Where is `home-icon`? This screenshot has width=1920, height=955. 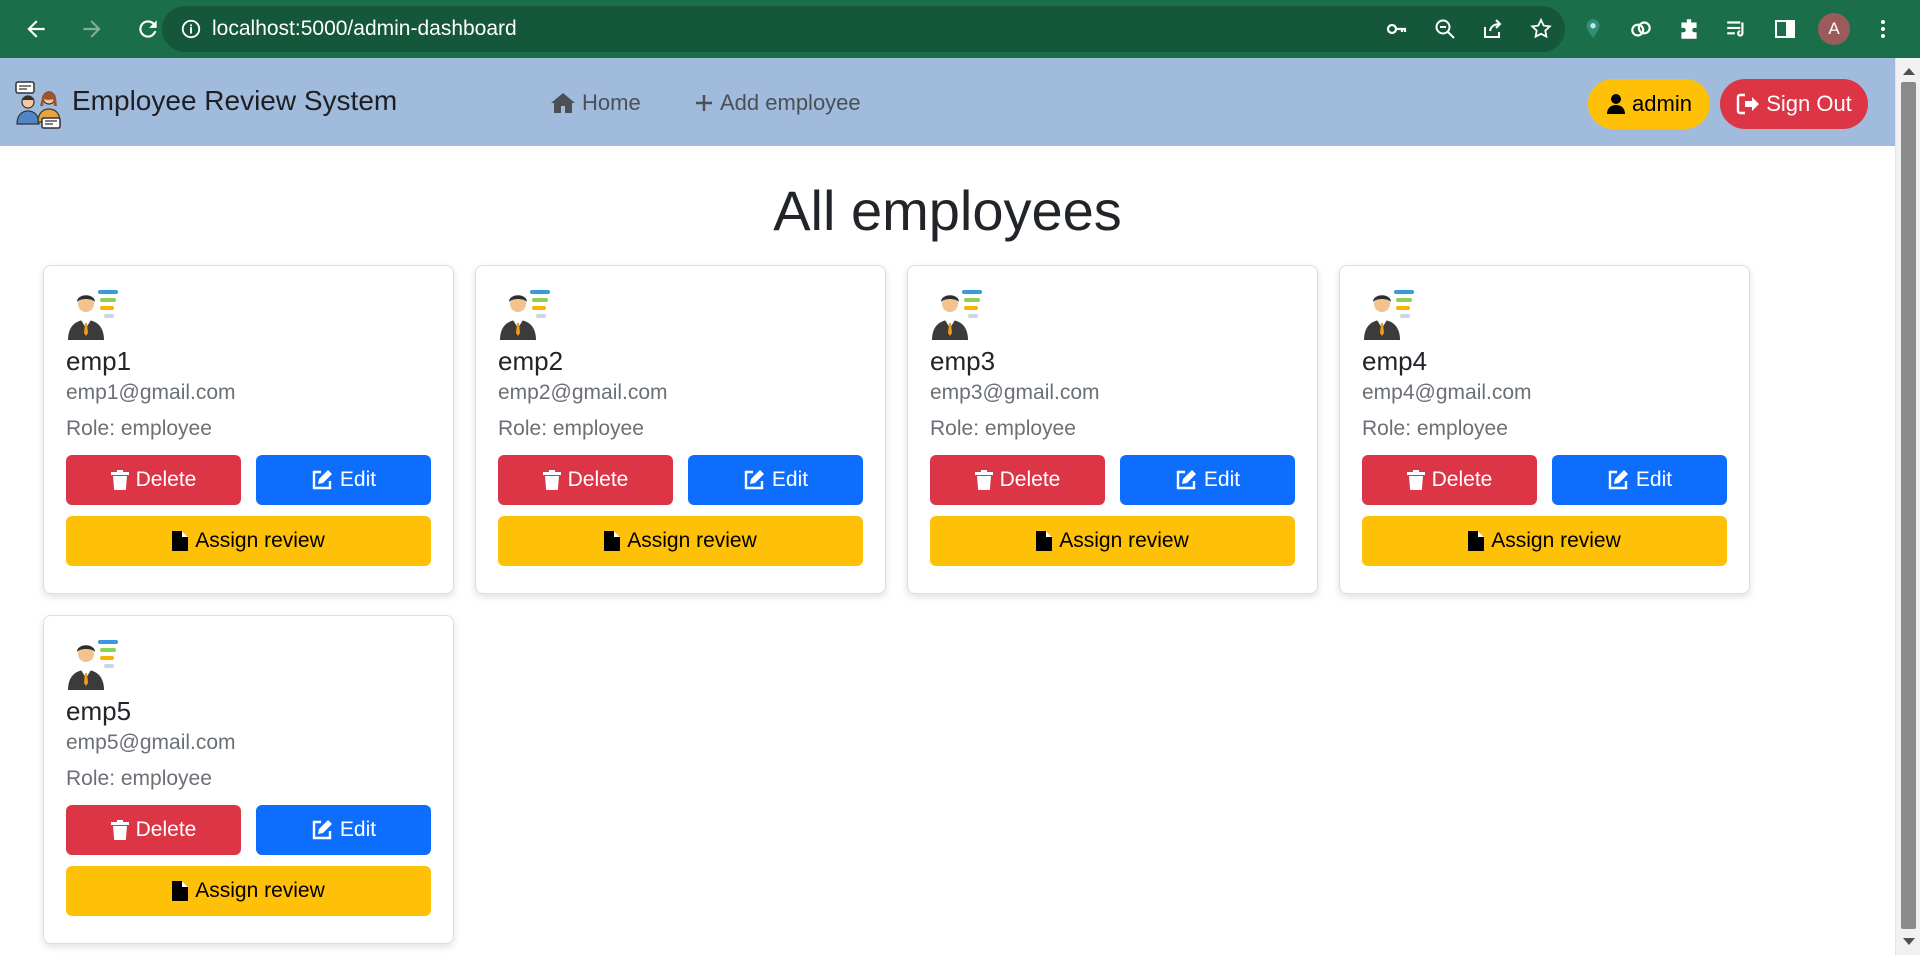
home-icon is located at coordinates (563, 103).